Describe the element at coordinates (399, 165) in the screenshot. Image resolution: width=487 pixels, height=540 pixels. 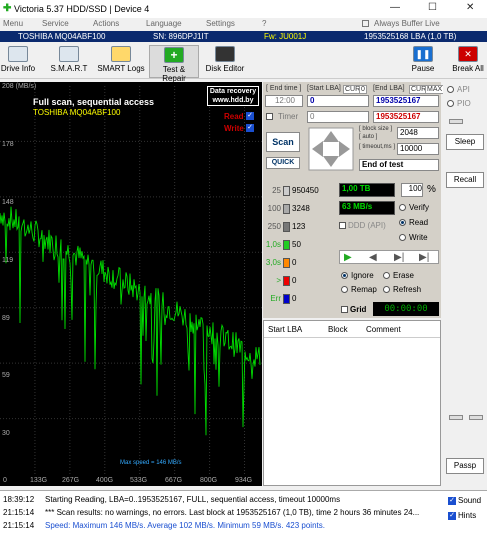
I see `end-mode-select: End of test` at that location.